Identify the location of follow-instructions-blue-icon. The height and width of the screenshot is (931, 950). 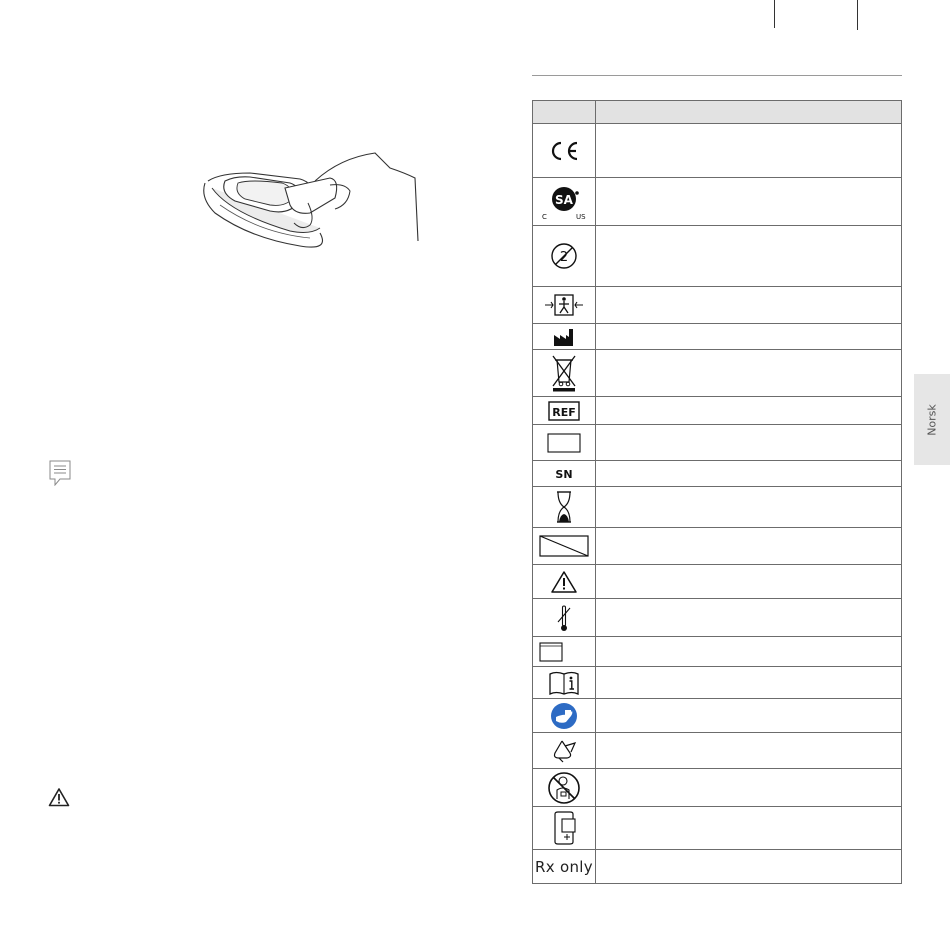
(564, 715).